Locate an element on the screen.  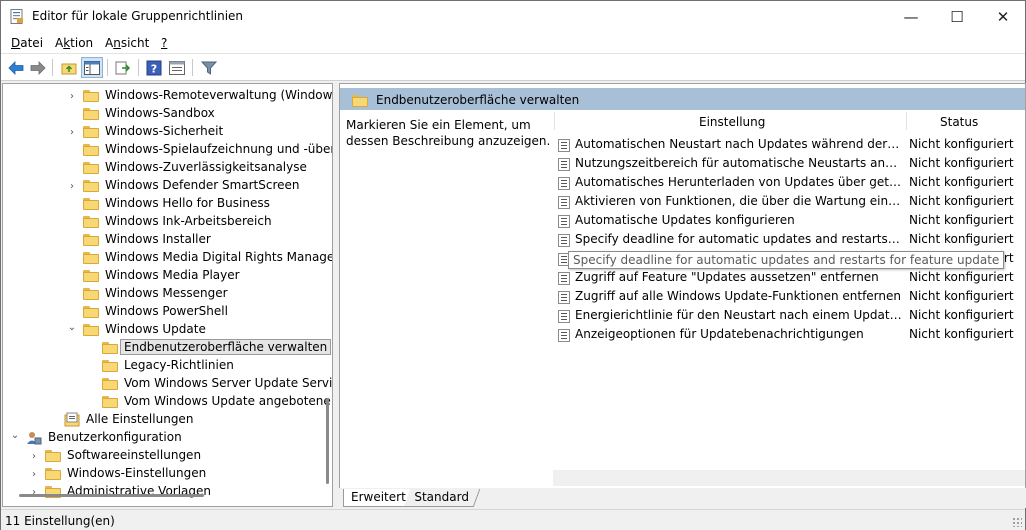
up-folder-icon is located at coordinates (69, 67).